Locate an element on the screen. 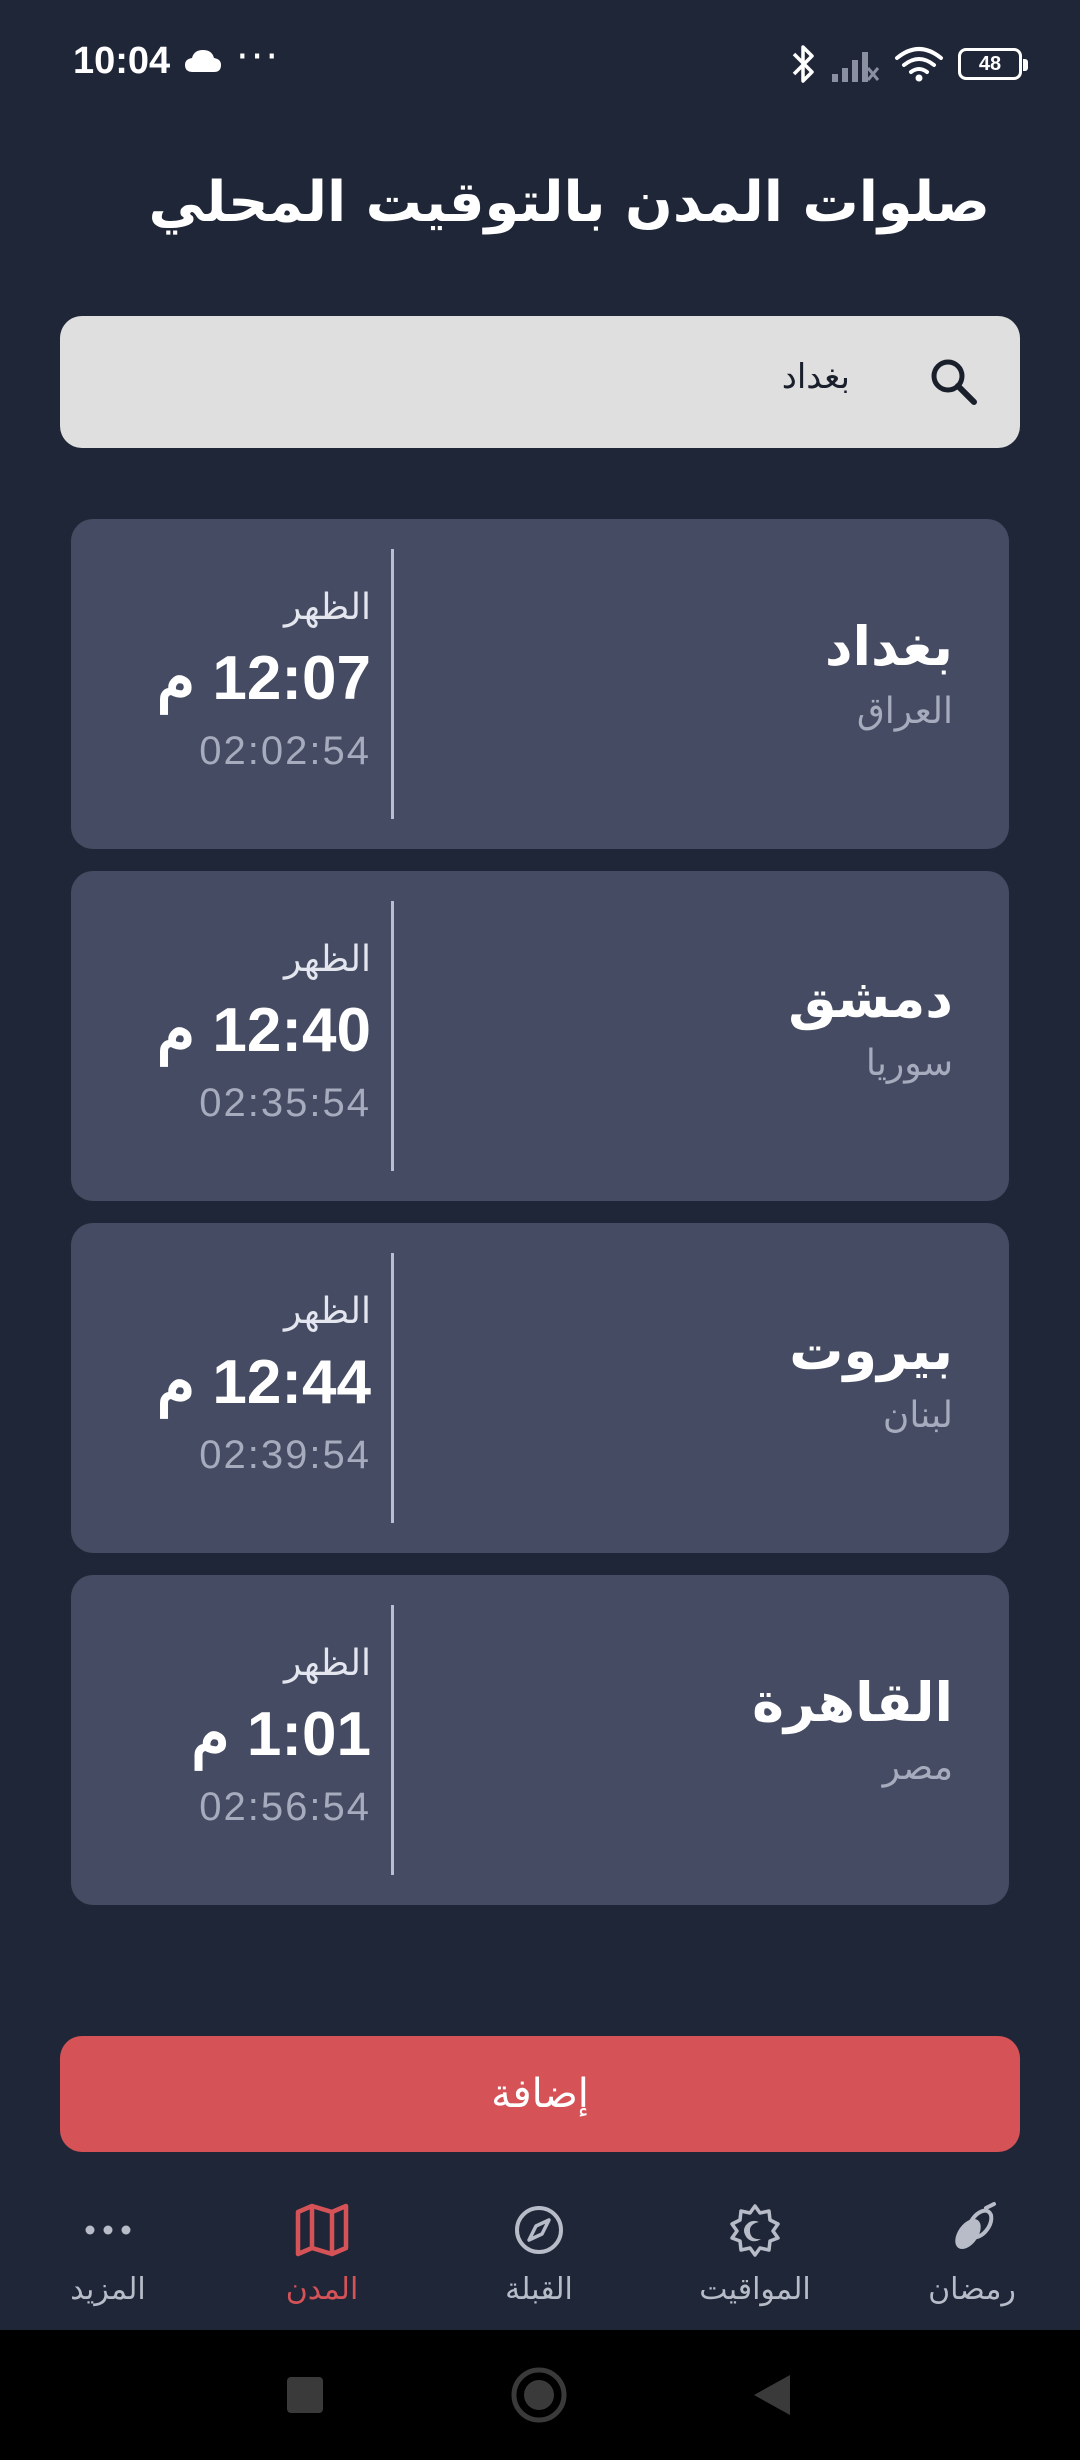 The width and height of the screenshot is (1080, 2460). wifi-icon is located at coordinates (919, 64).